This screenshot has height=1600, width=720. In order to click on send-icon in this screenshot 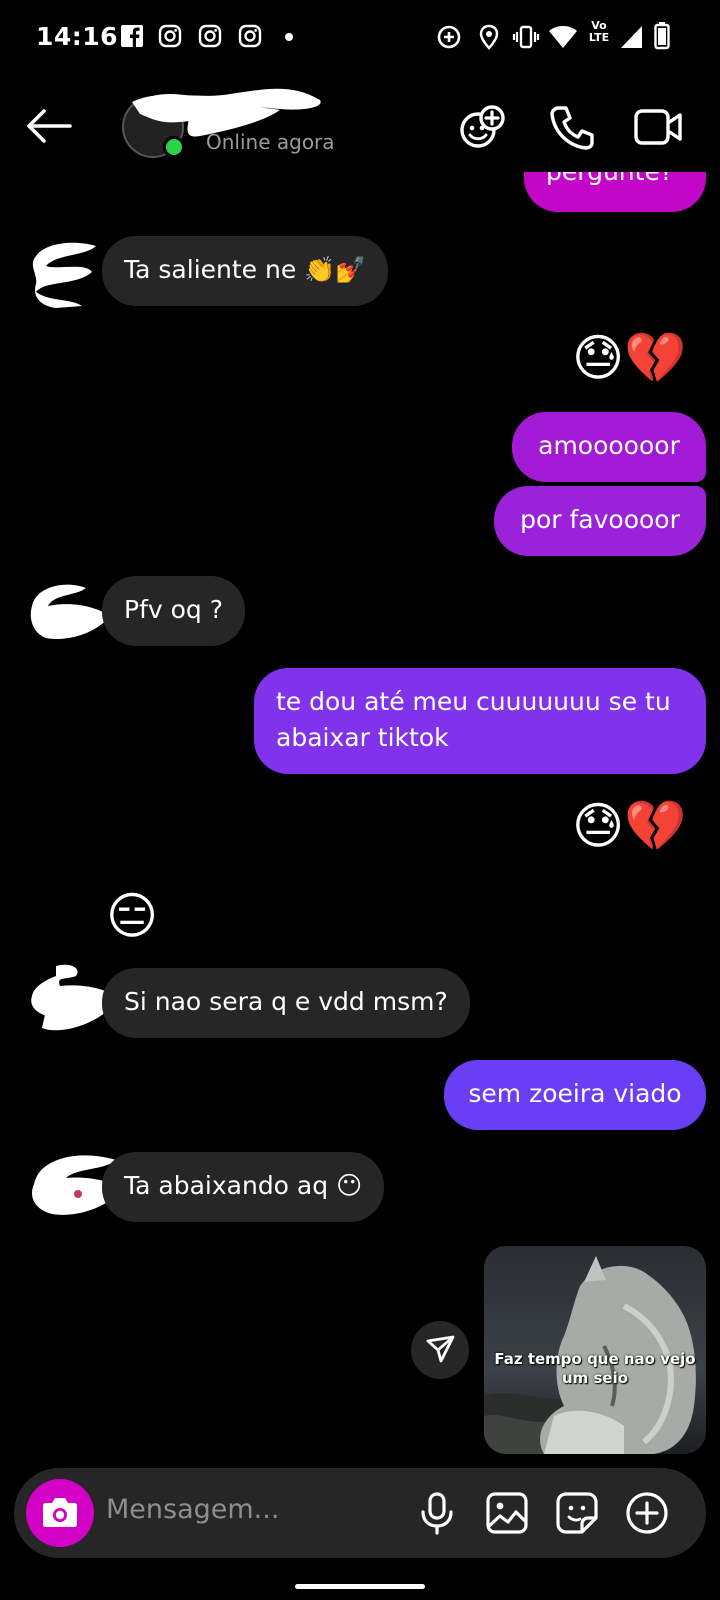, I will do `click(440, 1349)`.